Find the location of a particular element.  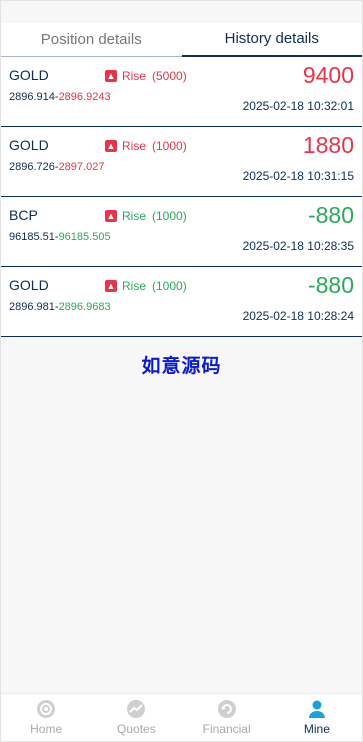

record-symbol: BCP is located at coordinates (23, 215).